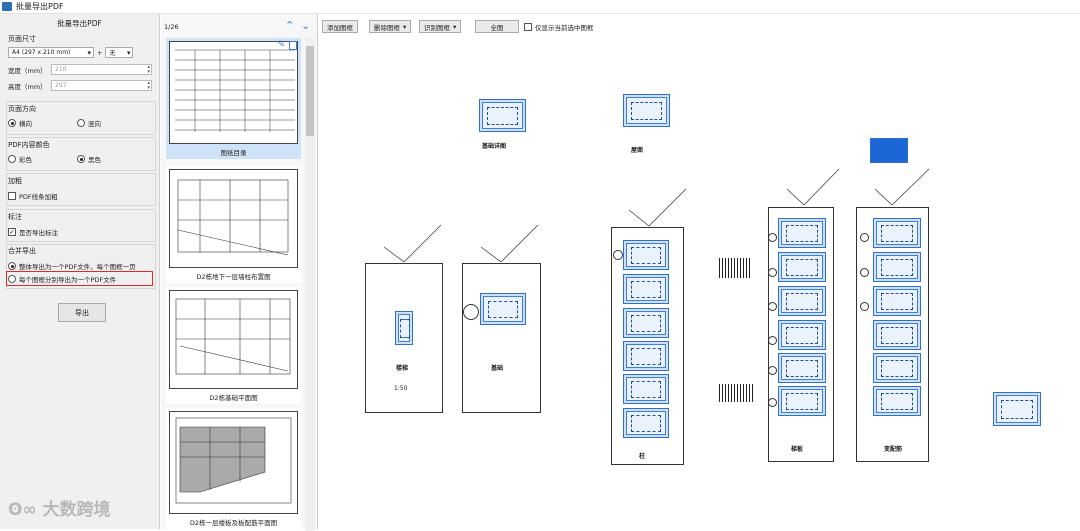  What do you see at coordinates (233, 523) in the screenshot?
I see `thumbnail-caption: D2栋一层楼板及板配筋平面图` at bounding box center [233, 523].